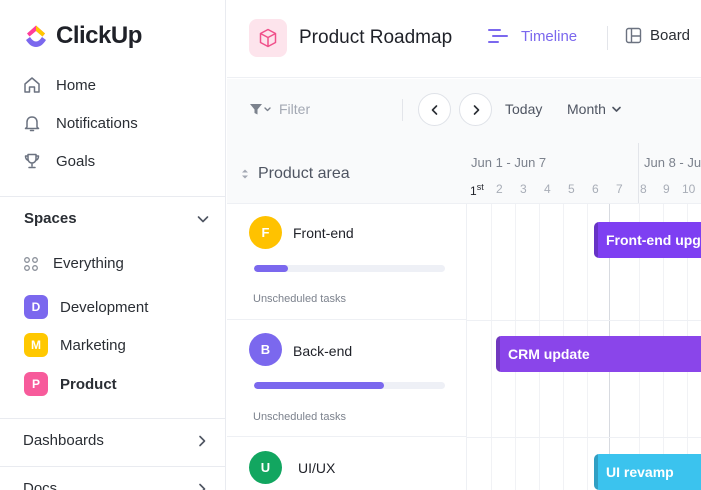  I want to click on space-everything-label: Everything, so click(88, 263).